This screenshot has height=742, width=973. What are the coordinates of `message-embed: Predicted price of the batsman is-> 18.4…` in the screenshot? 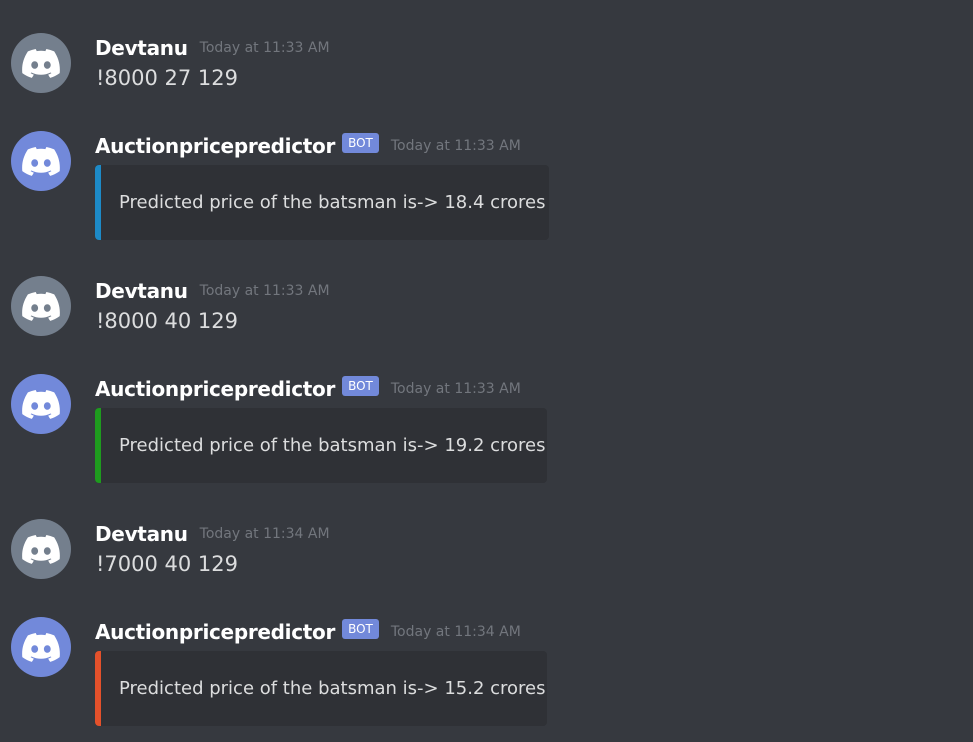 It's located at (322, 202).